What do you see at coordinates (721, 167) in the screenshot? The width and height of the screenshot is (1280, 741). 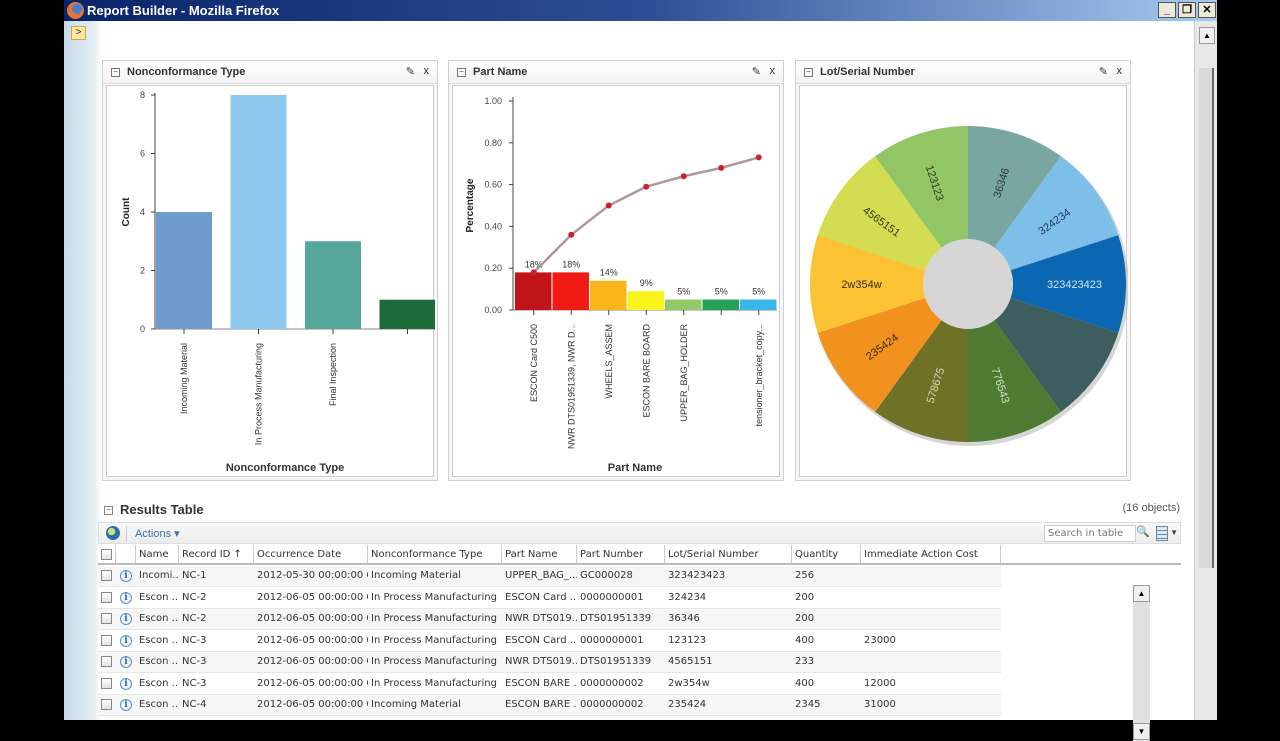 I see `cumulative-point` at bounding box center [721, 167].